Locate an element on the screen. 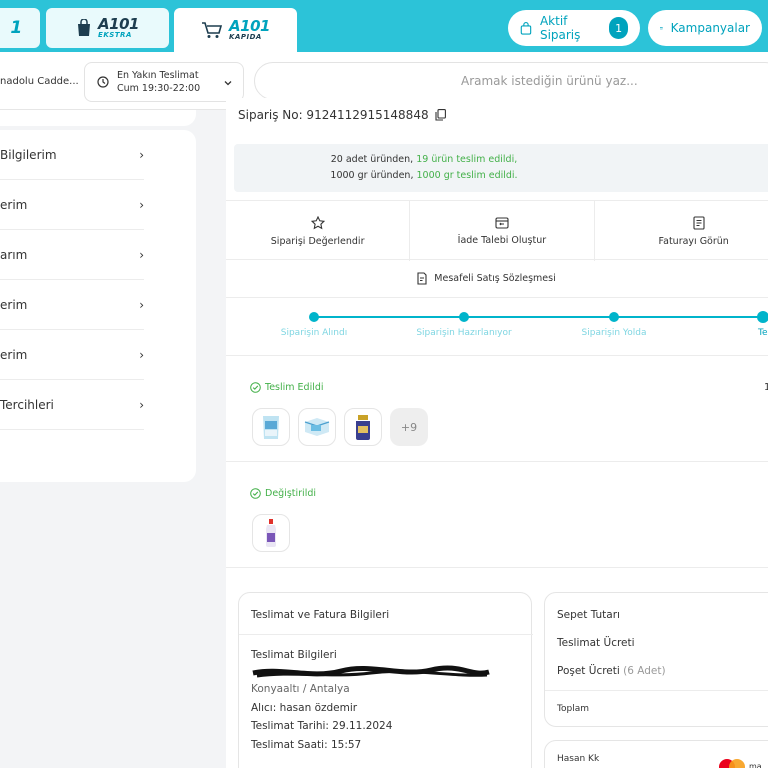 The height and width of the screenshot is (768, 768). campaigns-button: Kampanyalar is located at coordinates (705, 28).